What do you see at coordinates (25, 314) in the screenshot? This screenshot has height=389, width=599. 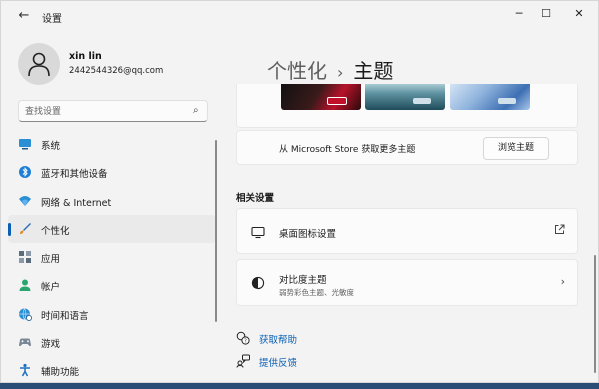 I see `globe-clock-icon` at bounding box center [25, 314].